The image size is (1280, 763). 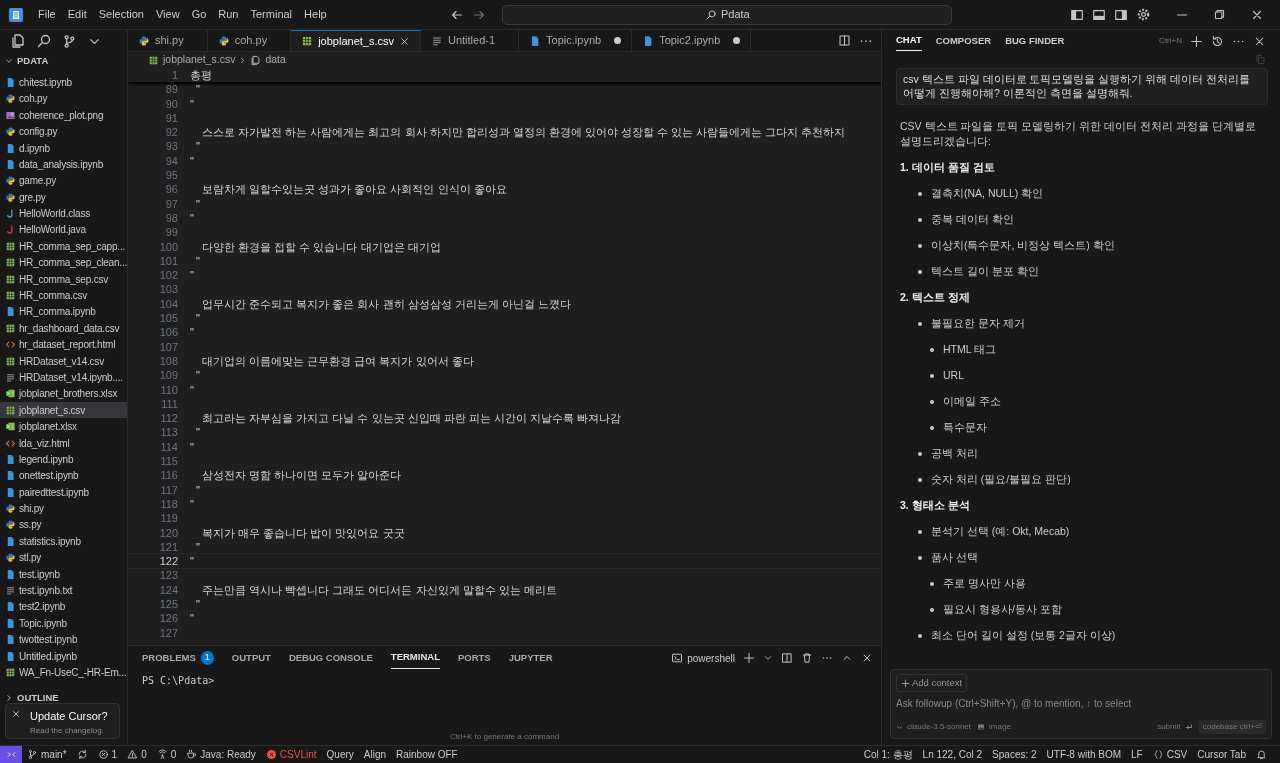 What do you see at coordinates (63, 541) in the screenshot?
I see `explorer-entry: statistics.ipynb` at bounding box center [63, 541].